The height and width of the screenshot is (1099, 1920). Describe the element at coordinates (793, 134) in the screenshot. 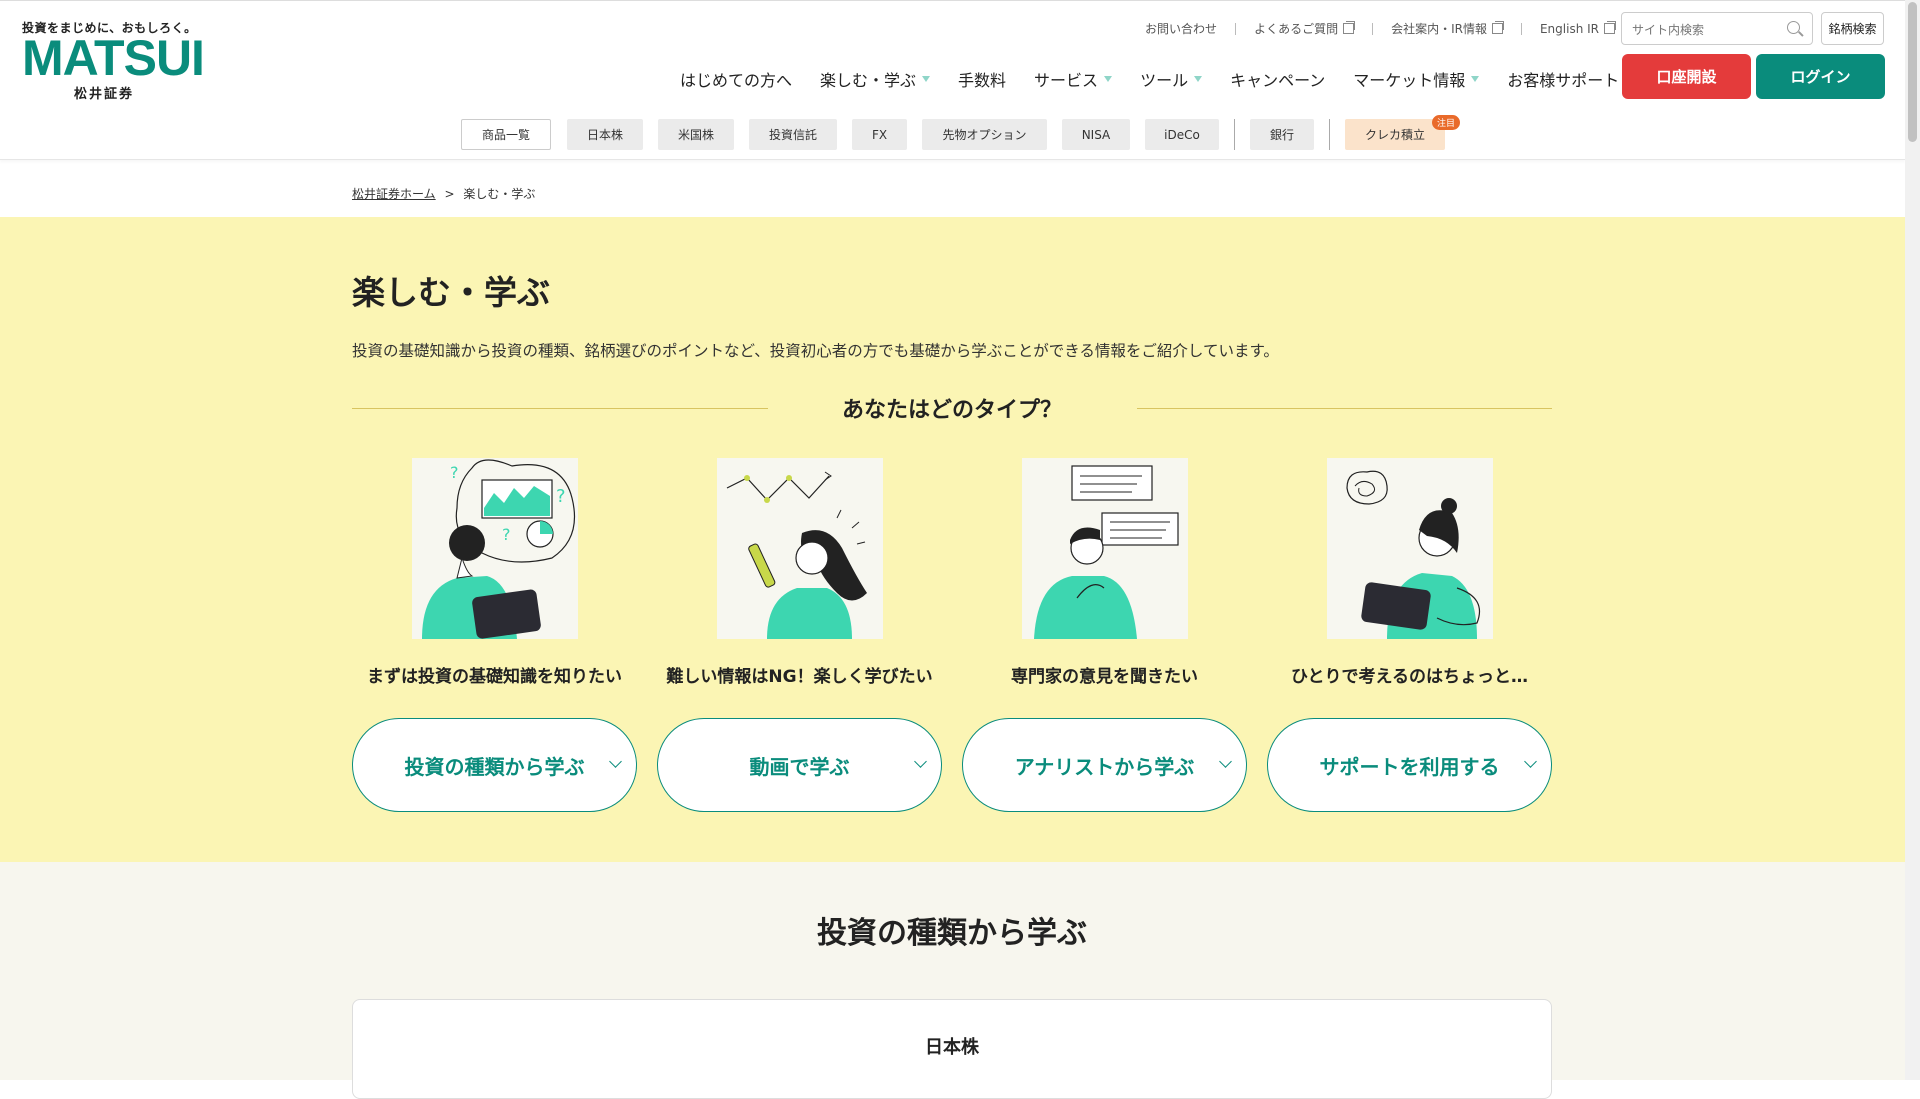

I see `subnav-mutual-funds: 投資信託` at that location.